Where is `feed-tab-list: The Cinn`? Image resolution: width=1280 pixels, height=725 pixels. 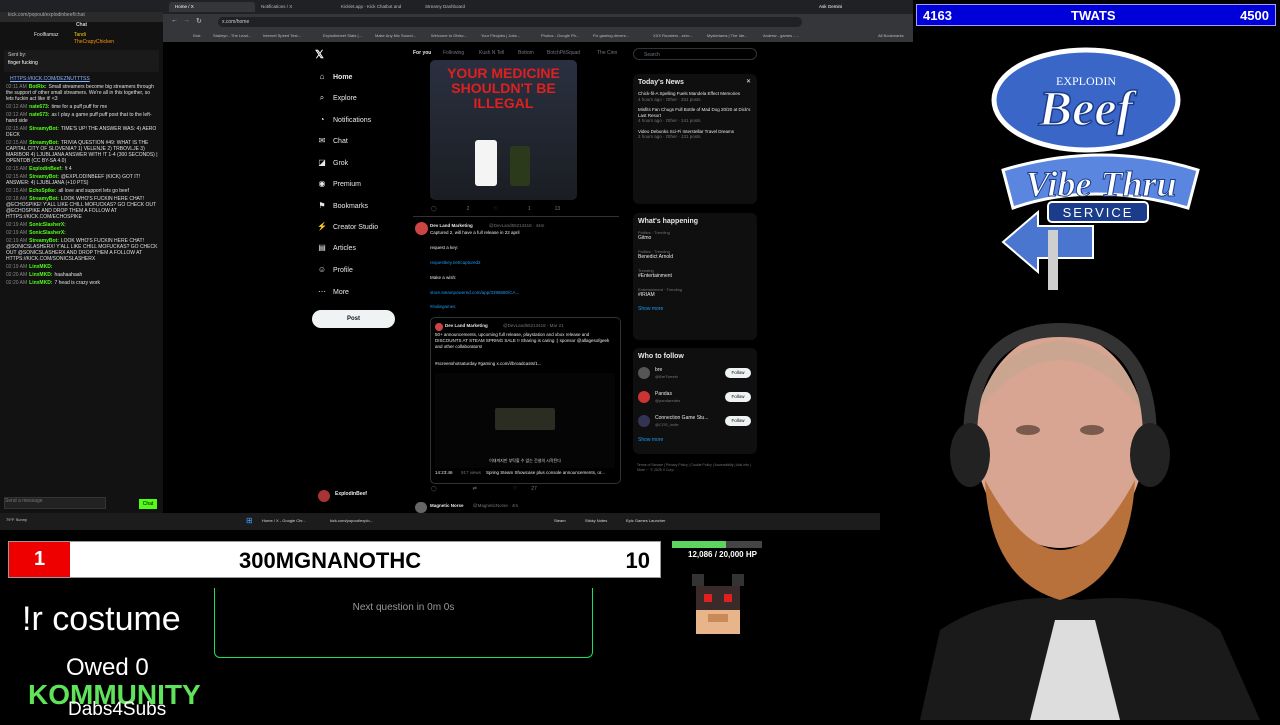 feed-tab-list: The Cinn is located at coordinates (607, 53).